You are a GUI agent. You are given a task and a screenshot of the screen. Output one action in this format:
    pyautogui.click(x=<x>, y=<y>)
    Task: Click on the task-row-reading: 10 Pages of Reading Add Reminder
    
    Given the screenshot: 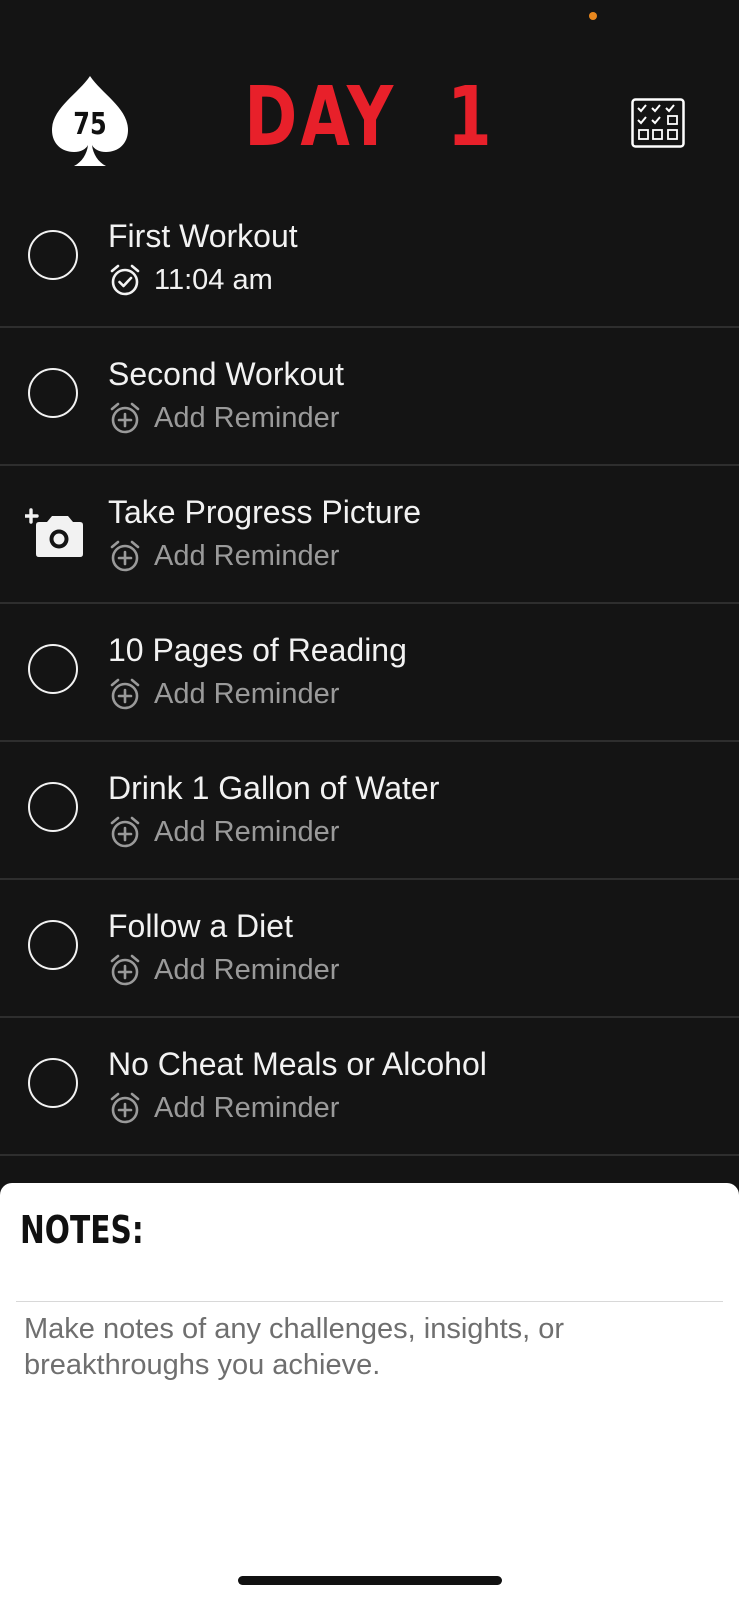 What is the action you would take?
    pyautogui.click(x=369, y=673)
    